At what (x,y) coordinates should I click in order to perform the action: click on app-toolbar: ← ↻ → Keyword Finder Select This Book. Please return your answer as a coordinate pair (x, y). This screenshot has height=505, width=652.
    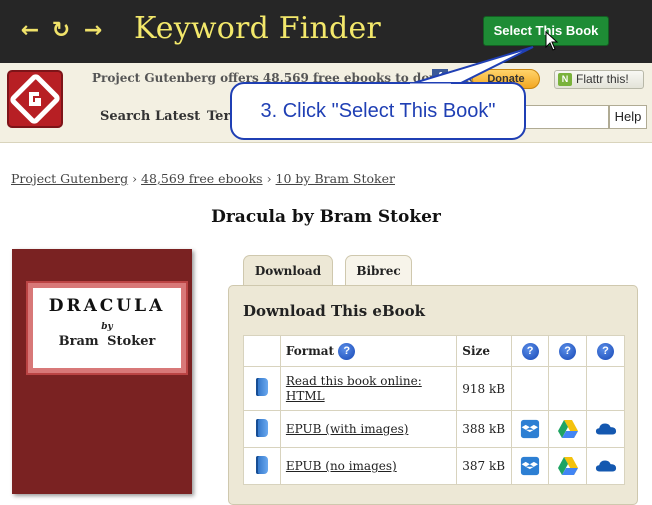
    Looking at the image, I should click on (326, 31).